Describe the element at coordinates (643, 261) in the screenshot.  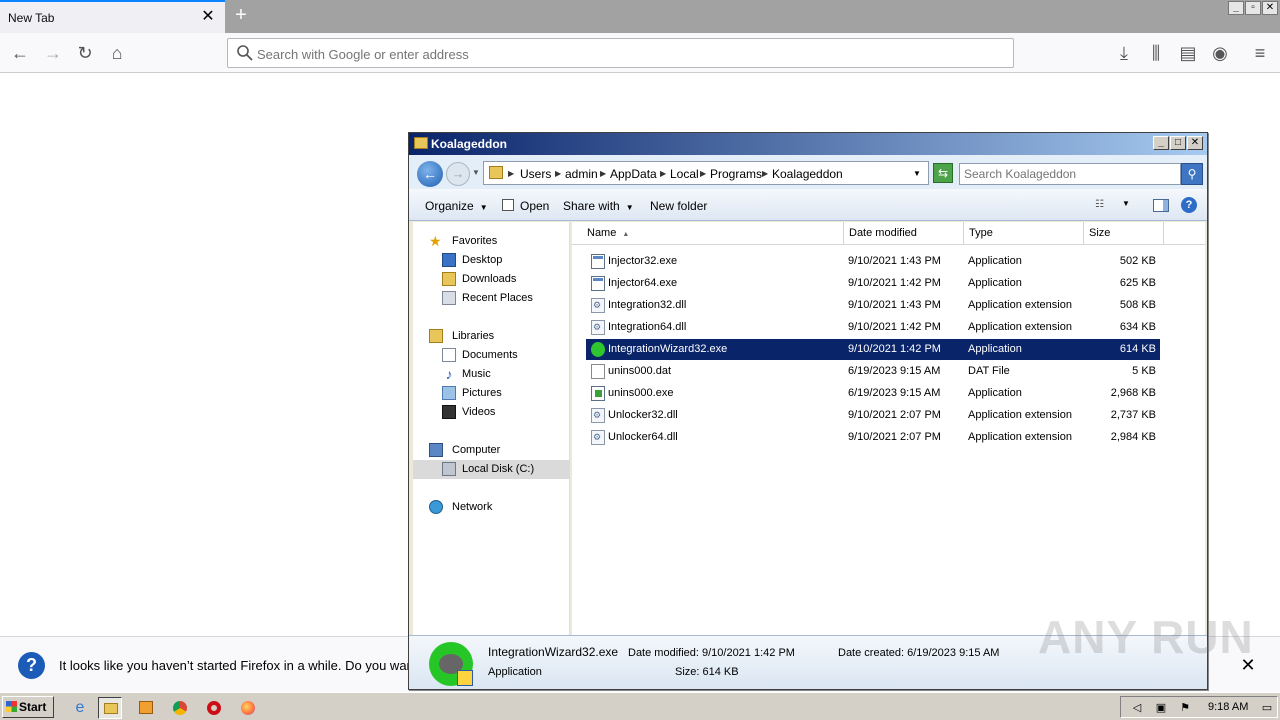
I see `file-name: Injector32.exe` at that location.